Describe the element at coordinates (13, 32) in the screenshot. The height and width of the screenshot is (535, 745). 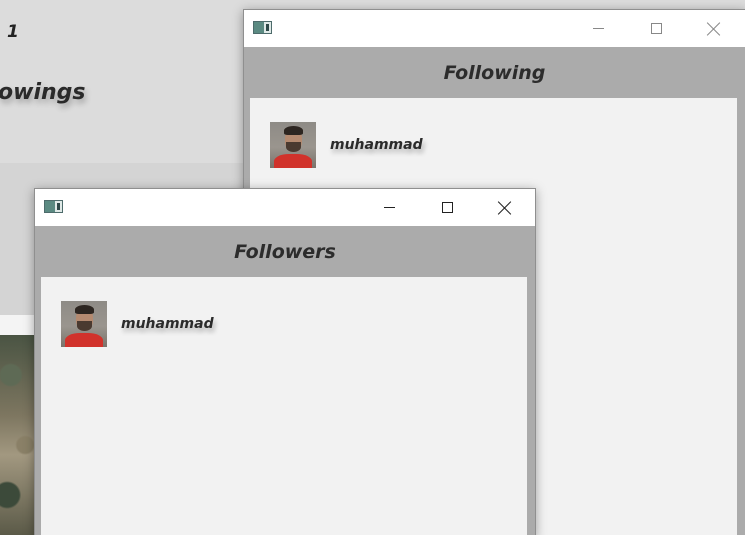
I see `count-value: 1` at that location.